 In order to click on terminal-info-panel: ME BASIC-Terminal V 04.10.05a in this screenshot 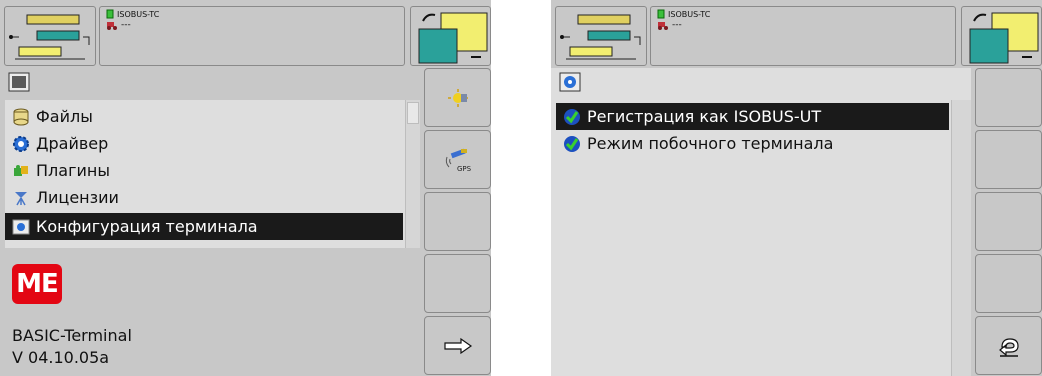, I will do `click(210, 312)`.